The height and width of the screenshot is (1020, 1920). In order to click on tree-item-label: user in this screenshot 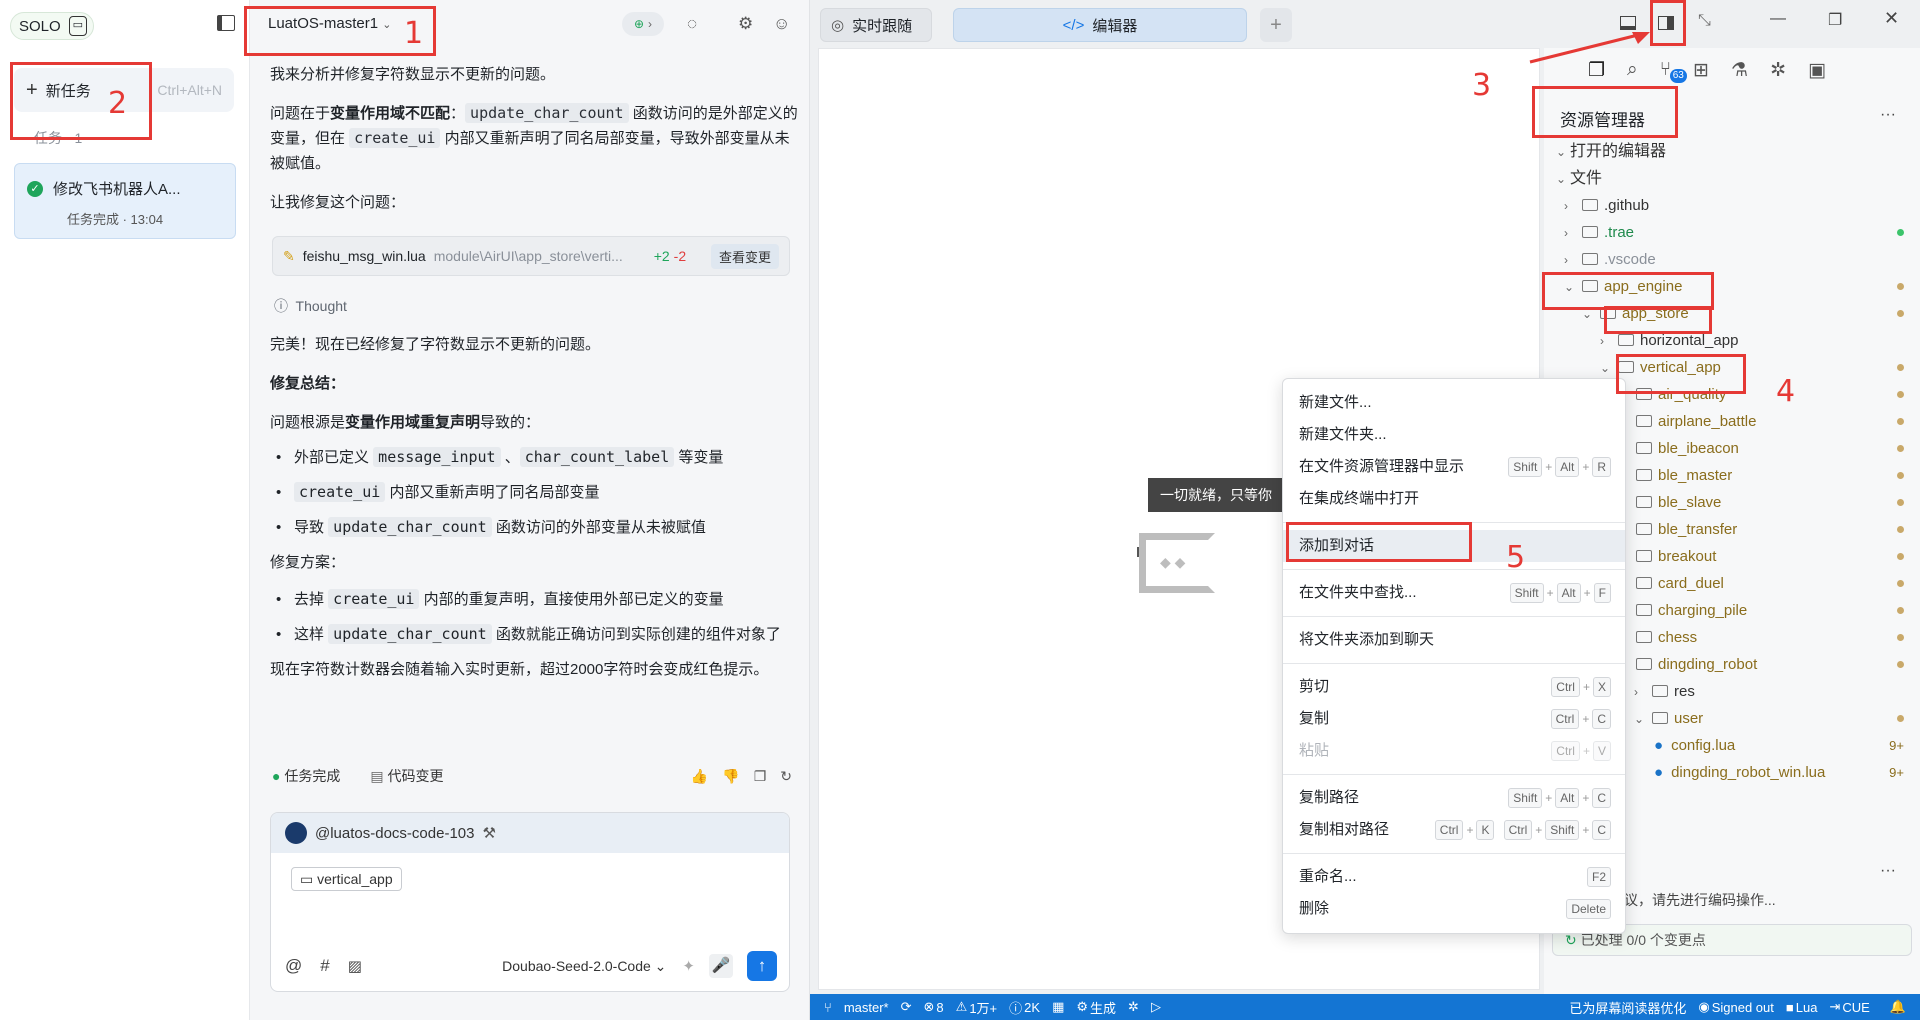, I will do `click(1689, 718)`.